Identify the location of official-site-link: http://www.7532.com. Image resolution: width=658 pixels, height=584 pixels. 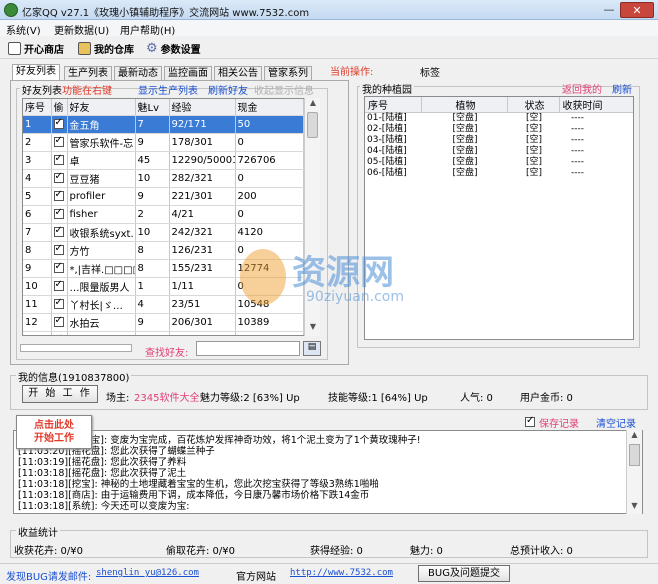
(341, 573).